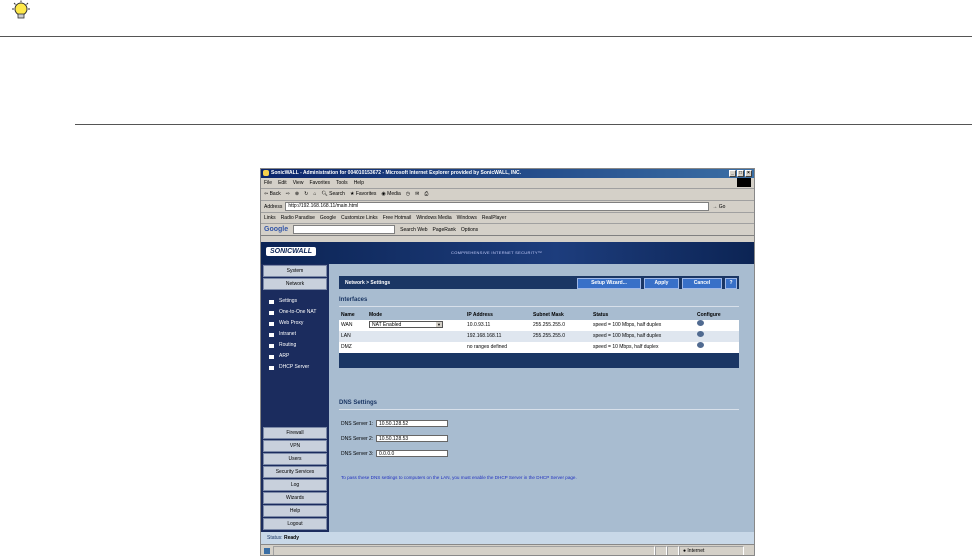  What do you see at coordinates (295, 345) in the screenshot?
I see `subnav-routing: Routing` at bounding box center [295, 345].